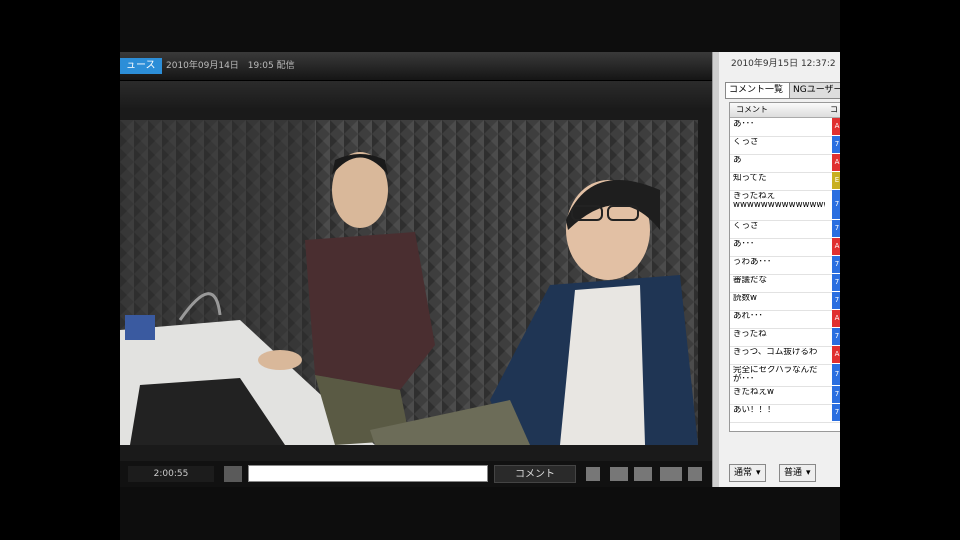 This screenshot has height=540, width=960. What do you see at coordinates (785, 319) in the screenshot?
I see `comment-row: あれ･･･ A` at bounding box center [785, 319].